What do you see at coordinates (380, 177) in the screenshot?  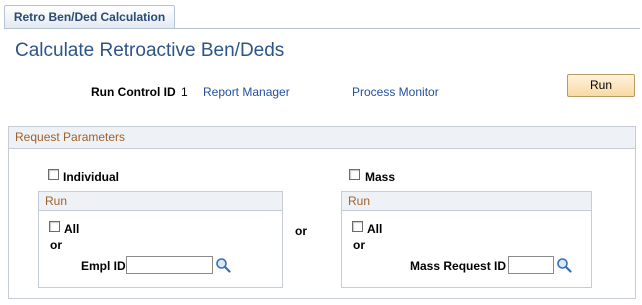 I see `mass-label: Mass` at bounding box center [380, 177].